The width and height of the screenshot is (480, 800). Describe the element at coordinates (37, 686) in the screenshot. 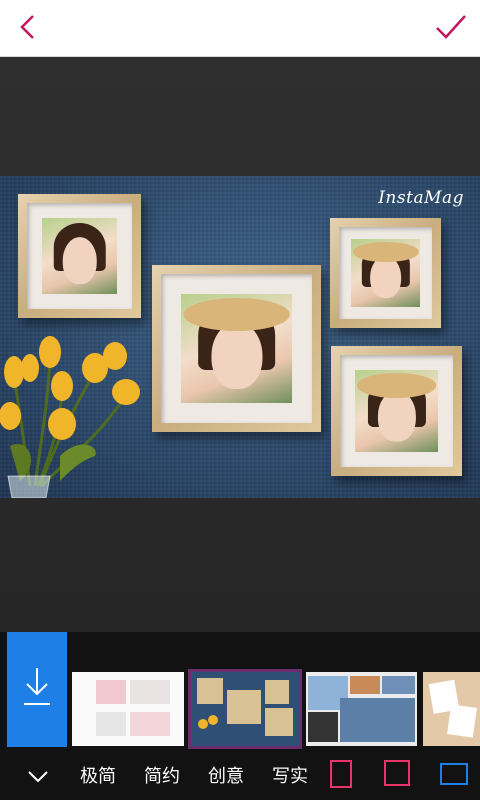

I see `download-icon` at that location.